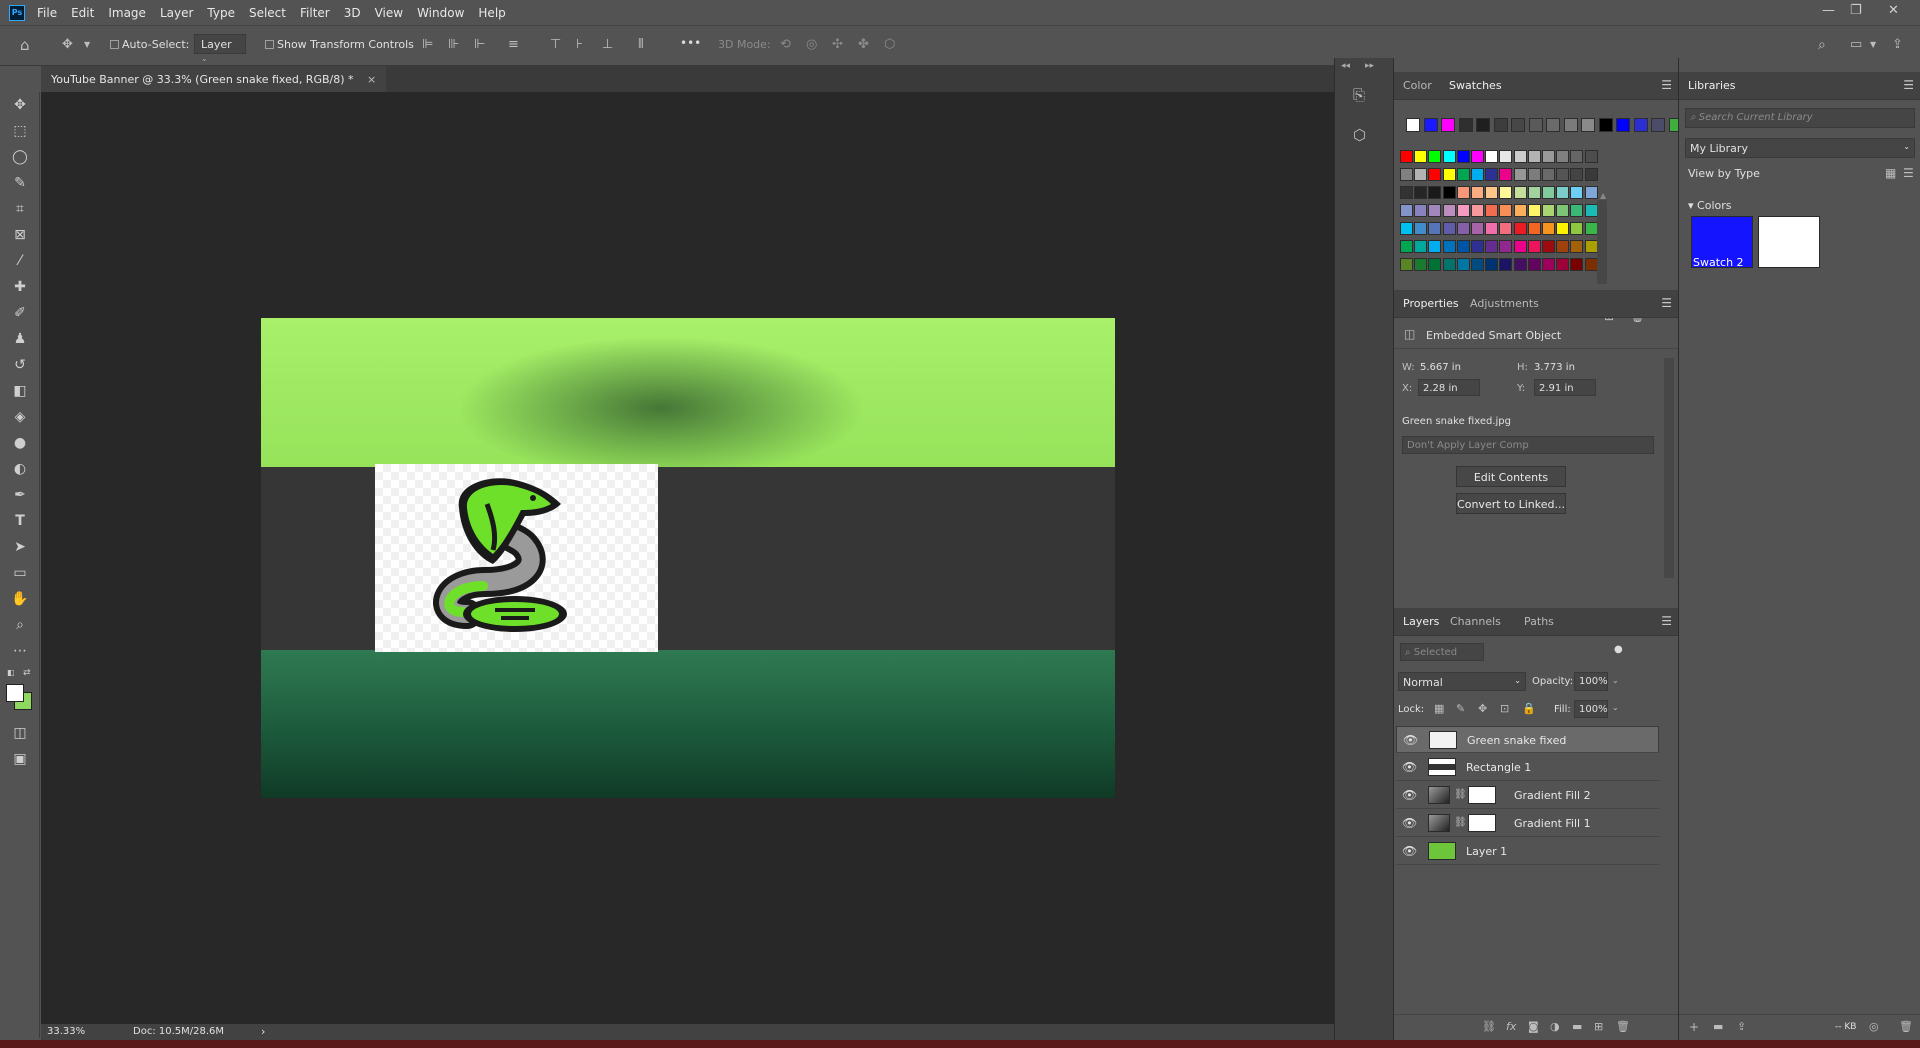 The height and width of the screenshot is (1048, 1920). What do you see at coordinates (1417, 85) in the screenshot?
I see `tab-color: Color` at bounding box center [1417, 85].